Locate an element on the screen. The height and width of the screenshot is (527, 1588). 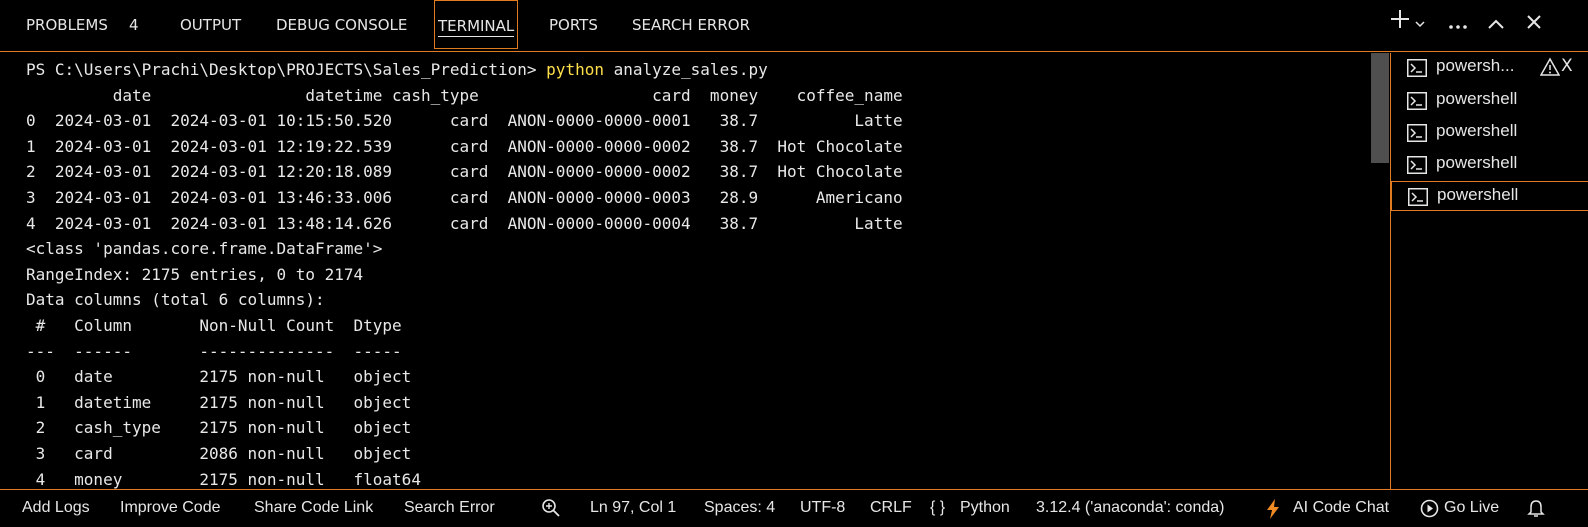
terminal-output-line: 0 date 2175 non-null object is located at coordinates (219, 377).